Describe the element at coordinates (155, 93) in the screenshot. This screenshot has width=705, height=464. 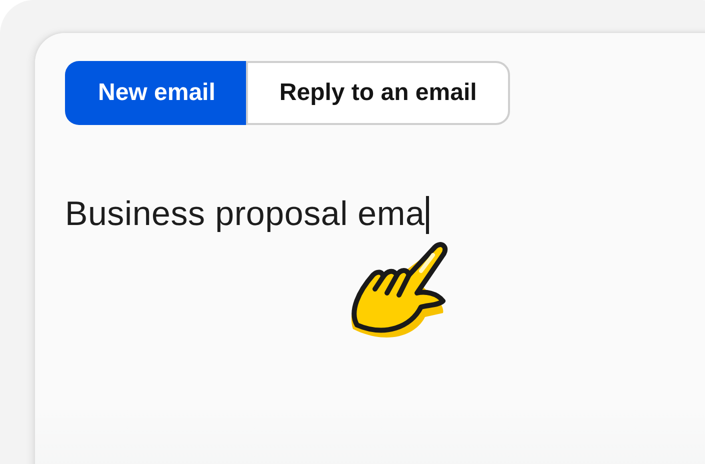
I see `mode-tab: New email` at that location.